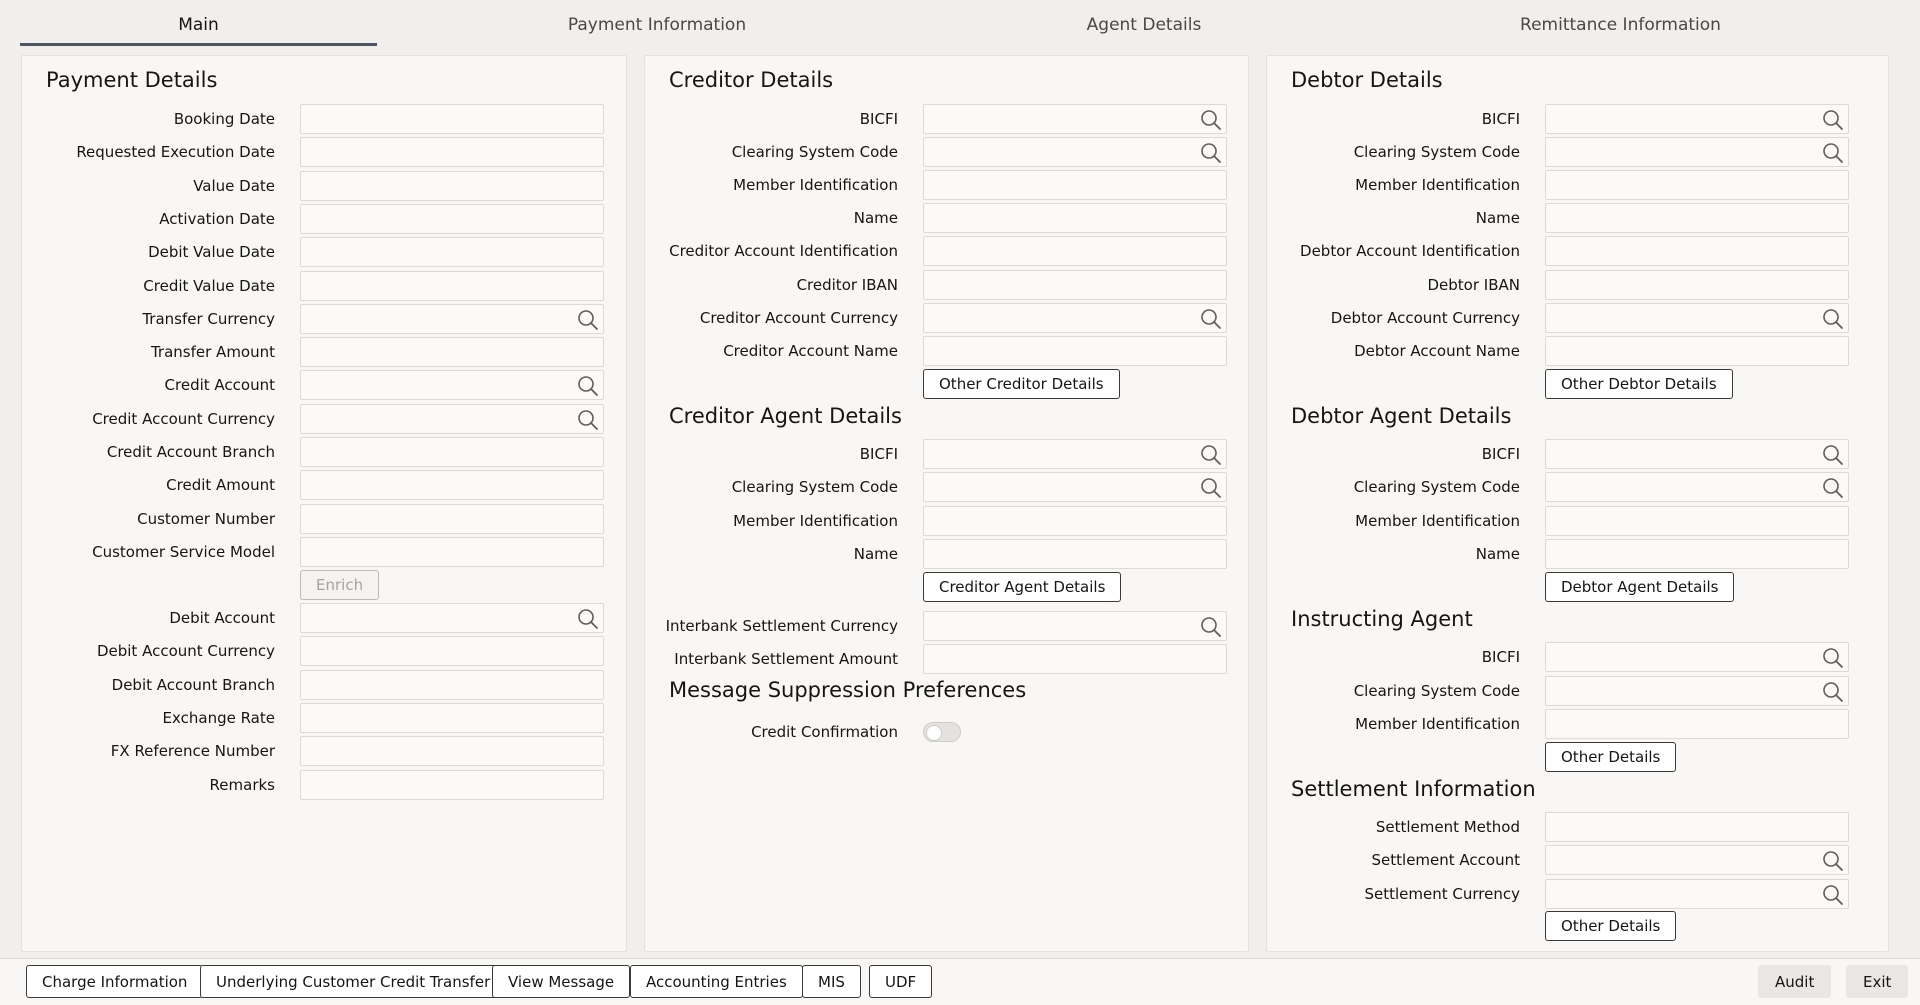  I want to click on instructing-agent-input-clearing-system-code, so click(1697, 690).